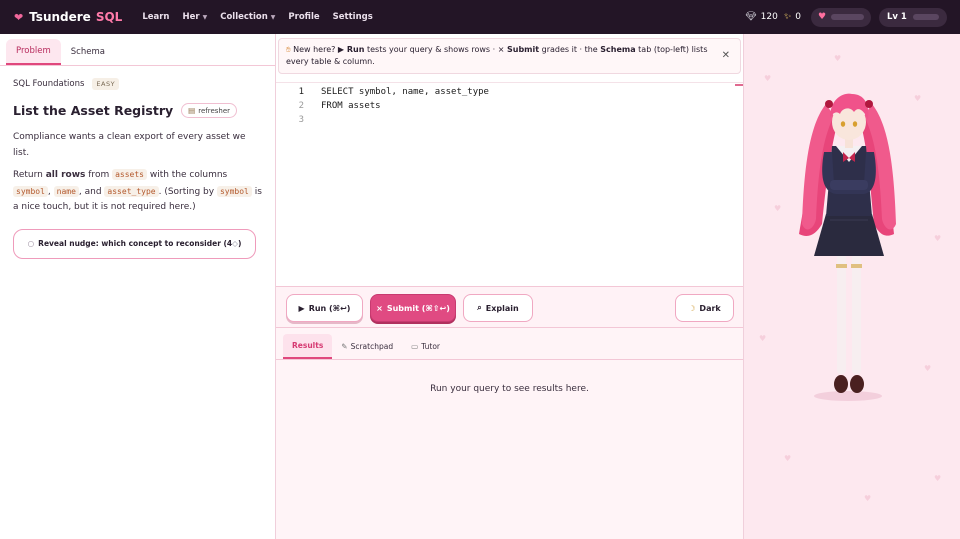  Describe the element at coordinates (925, 17) in the screenshot. I see `xp-bar` at that location.